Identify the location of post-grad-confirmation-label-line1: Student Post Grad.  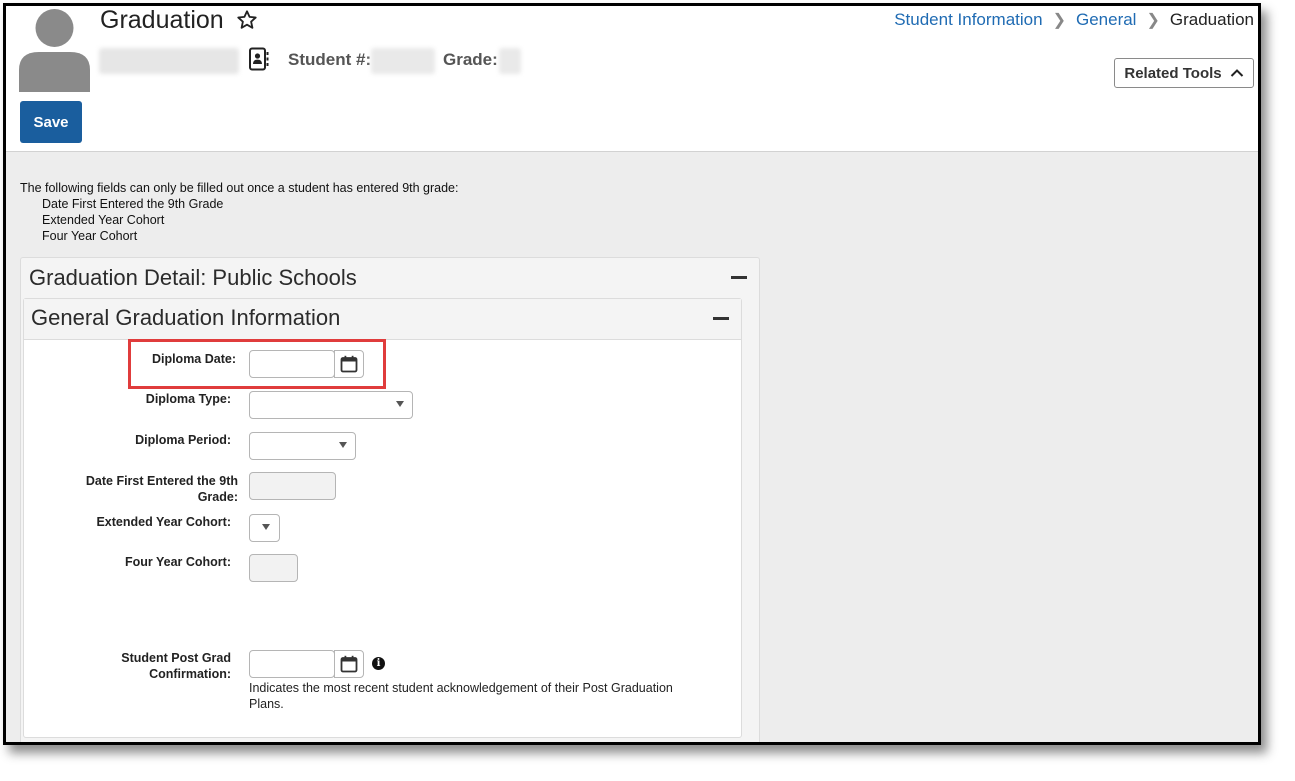
(176, 658).